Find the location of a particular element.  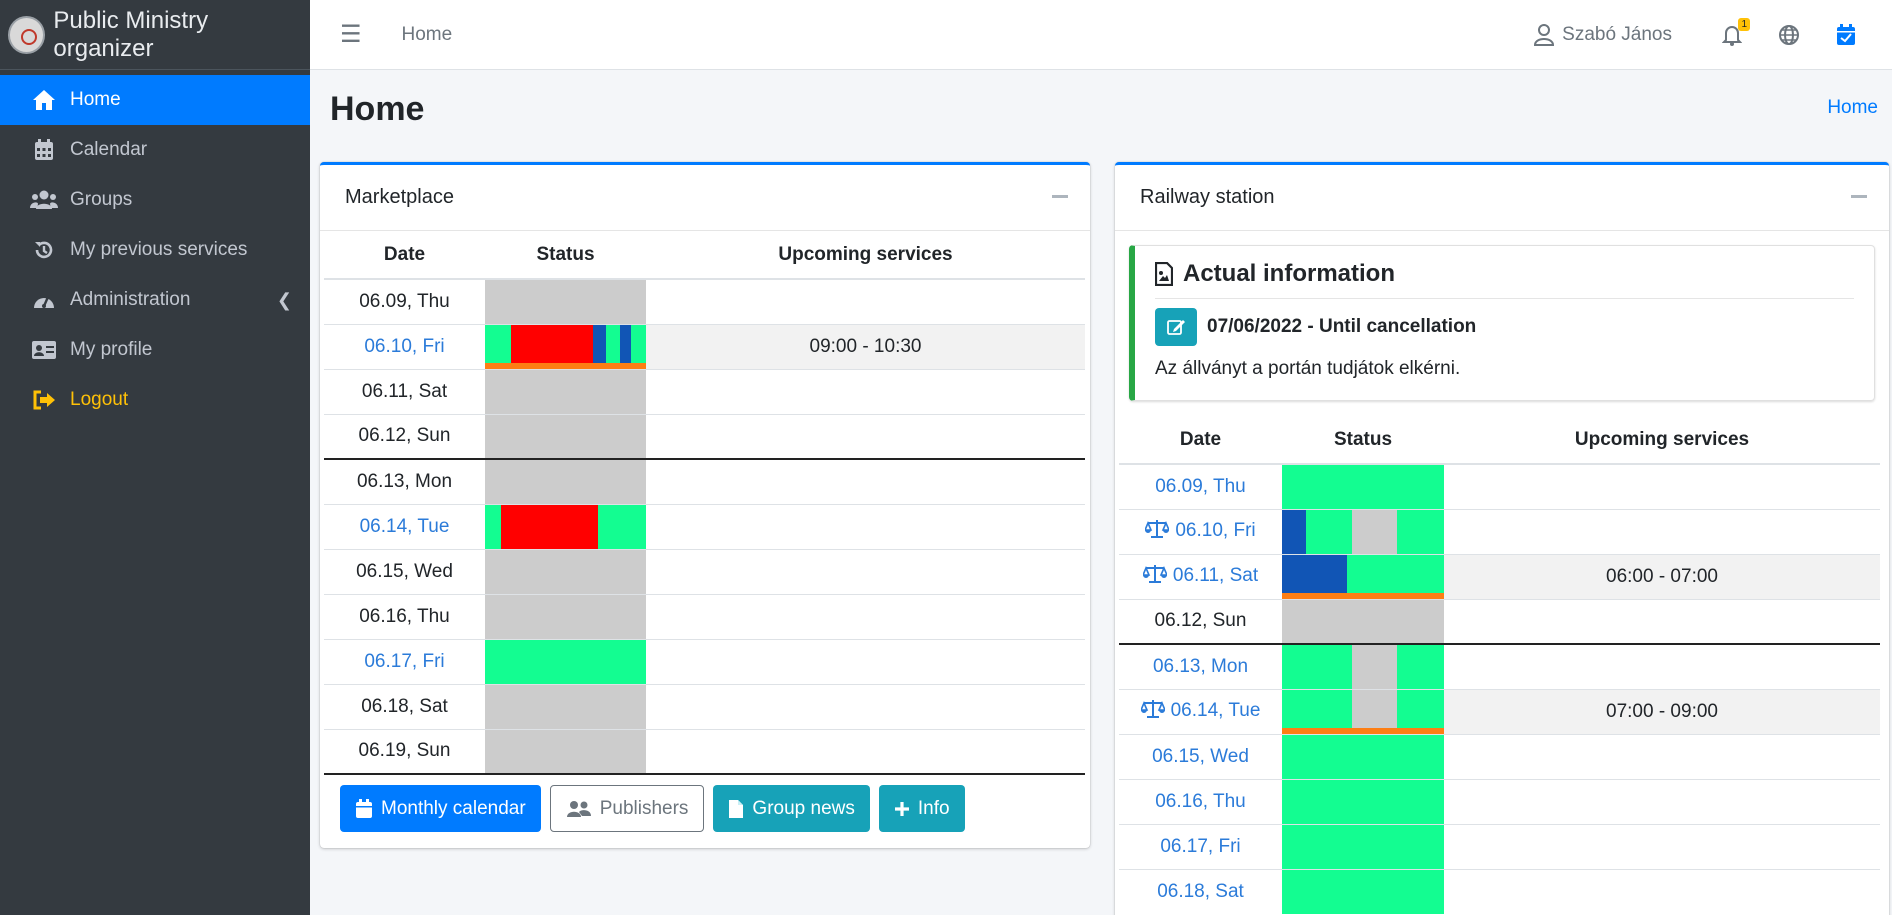

column-header-status: Status is located at coordinates (565, 255).